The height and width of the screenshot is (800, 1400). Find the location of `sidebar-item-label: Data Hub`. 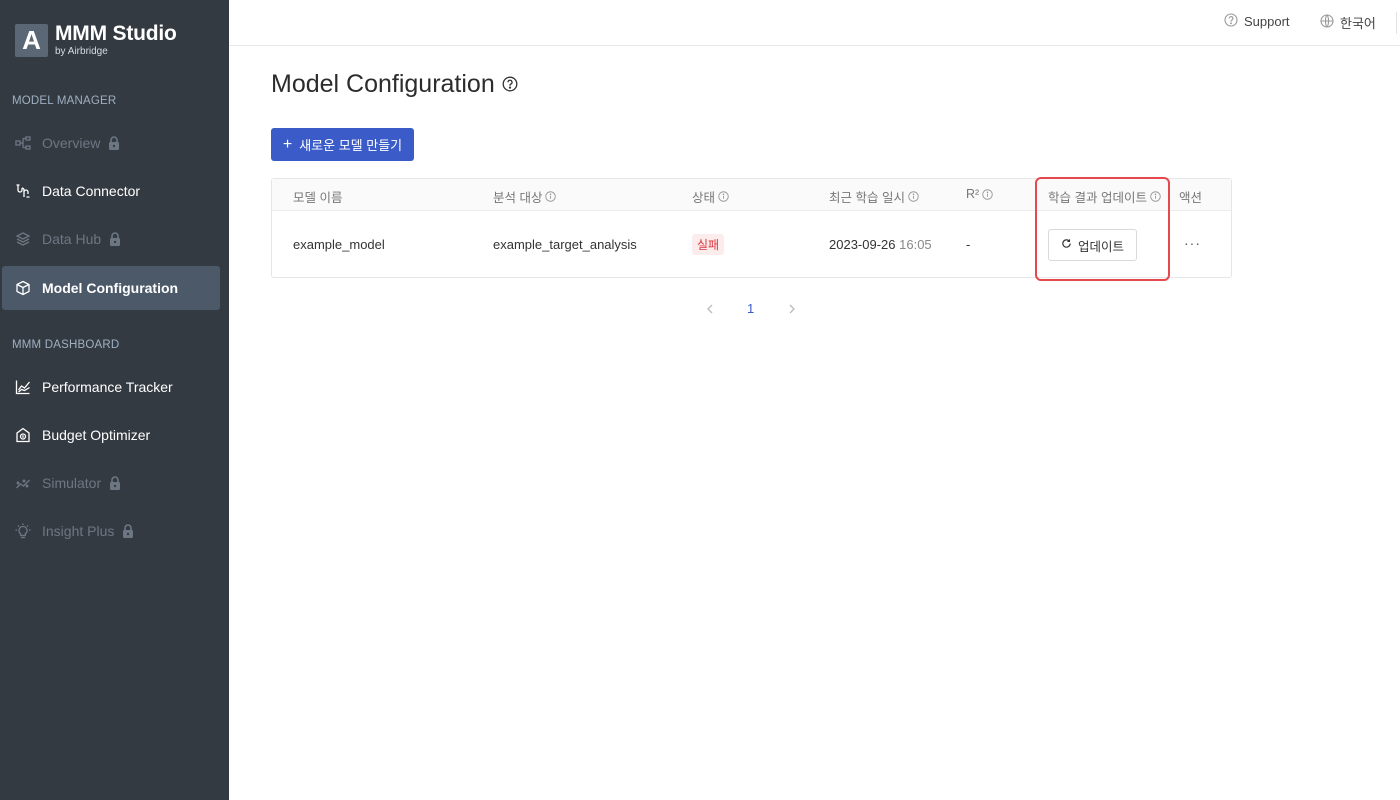

sidebar-item-label: Data Hub is located at coordinates (72, 239).